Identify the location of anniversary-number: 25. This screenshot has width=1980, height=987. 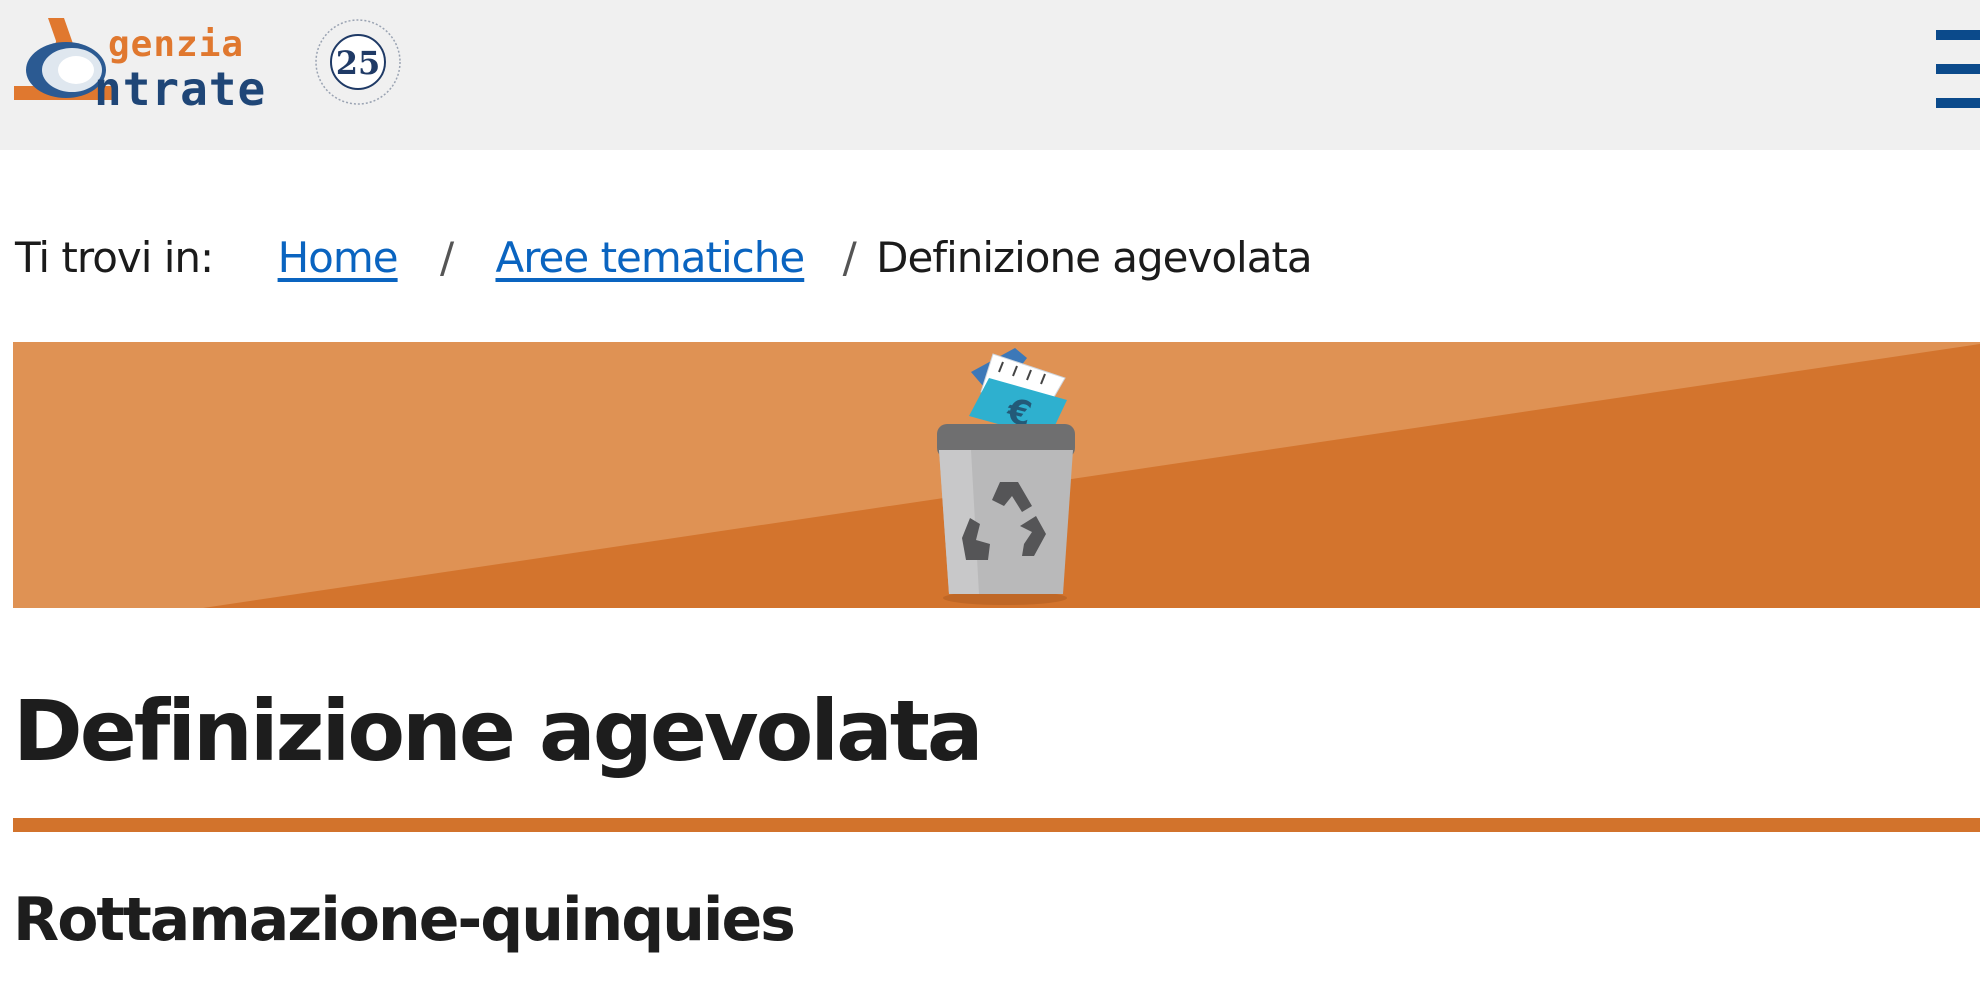
(358, 63).